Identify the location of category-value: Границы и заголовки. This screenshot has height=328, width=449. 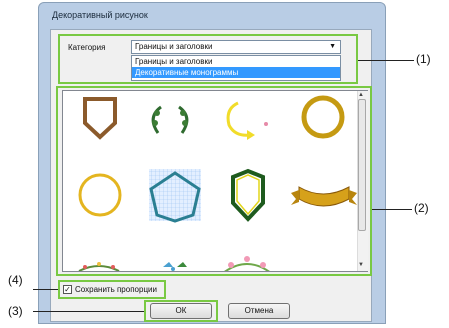
(174, 46).